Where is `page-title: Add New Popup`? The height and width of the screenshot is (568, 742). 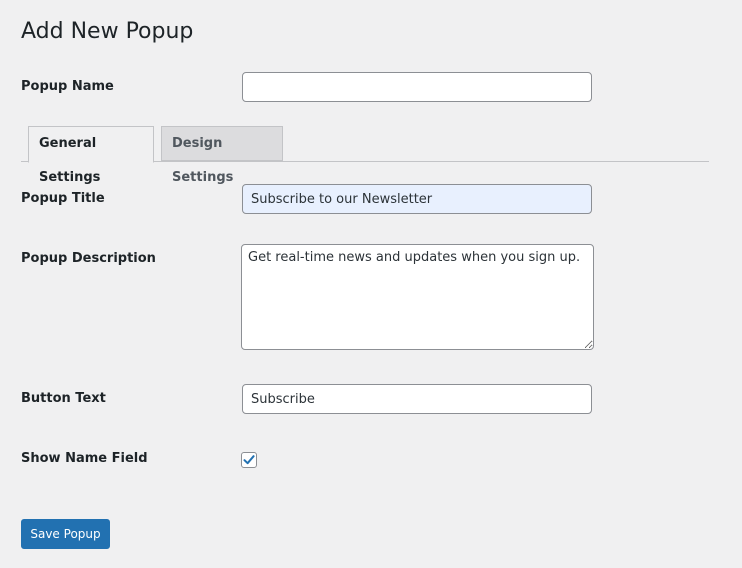
page-title: Add New Popup is located at coordinates (107, 31).